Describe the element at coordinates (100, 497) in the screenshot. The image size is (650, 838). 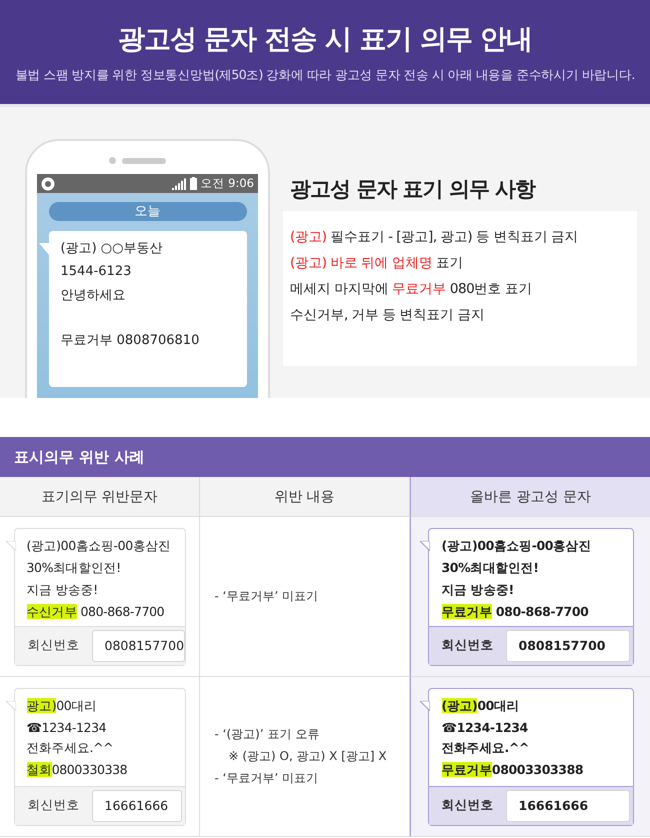
I see `column-header: 표기의무 위반문자` at that location.